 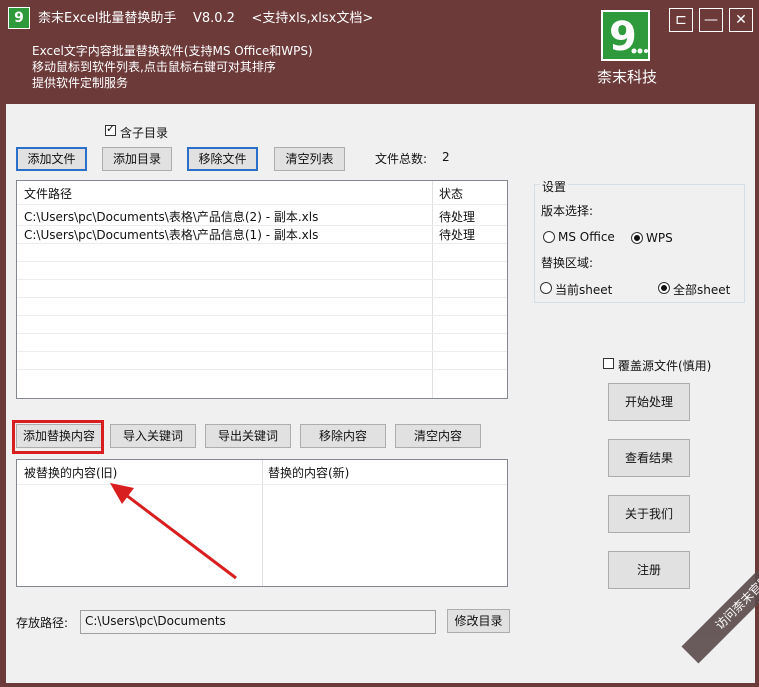 I want to click on import-keywords-button: 导入关键词, so click(x=153, y=436).